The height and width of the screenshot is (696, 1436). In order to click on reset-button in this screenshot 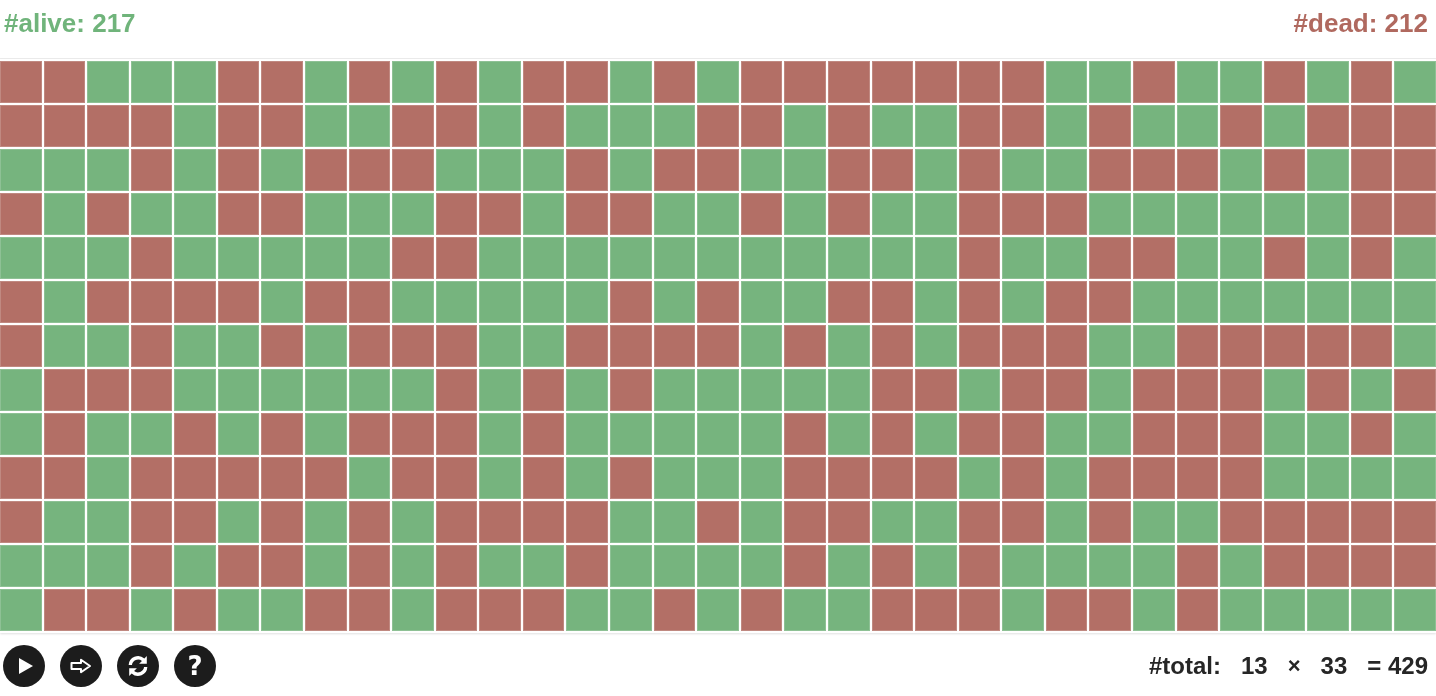, I will do `click(138, 665)`.